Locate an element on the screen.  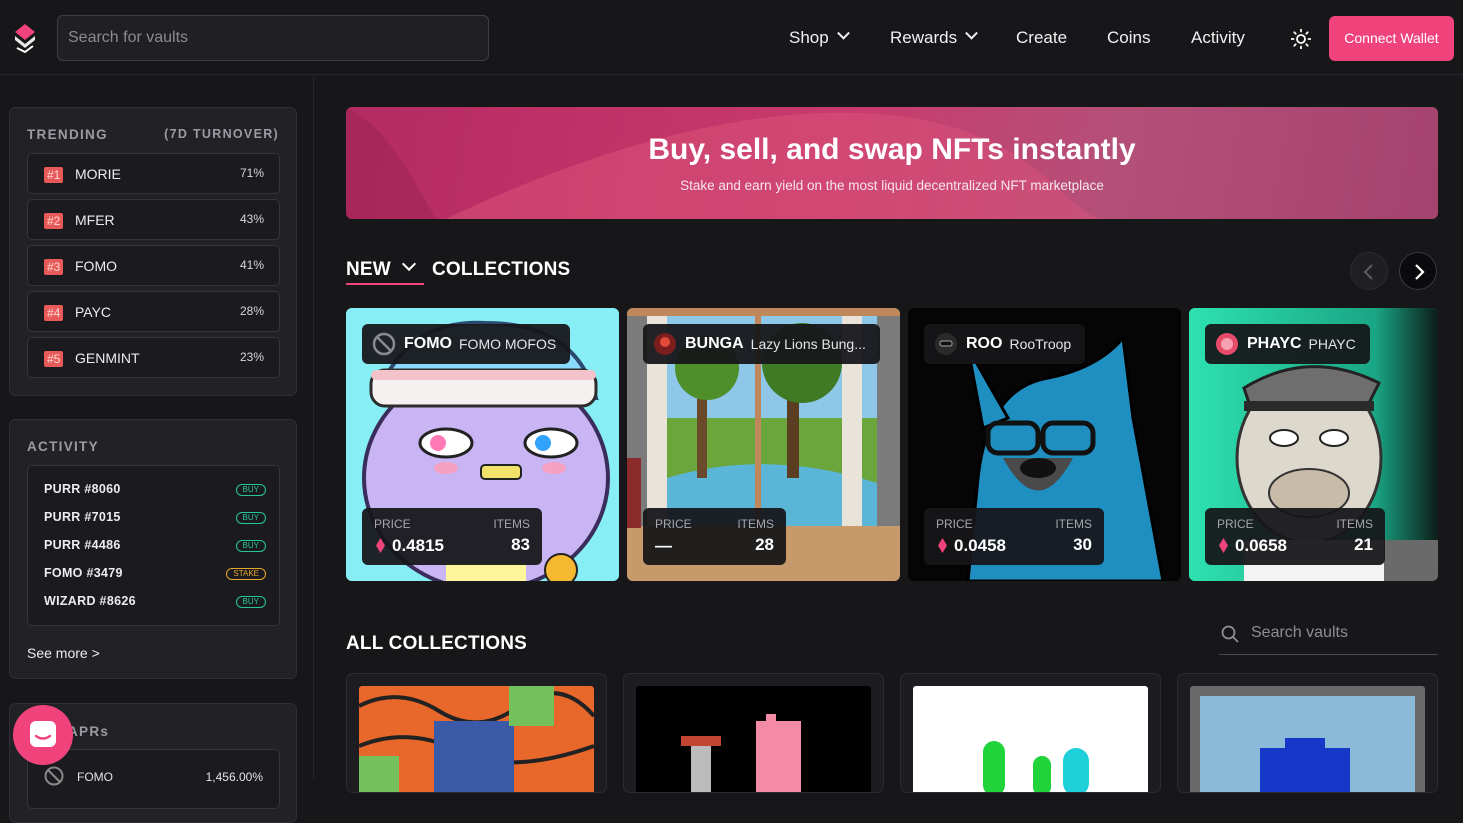
collection-name: FOMO MOFOS is located at coordinates (508, 344).